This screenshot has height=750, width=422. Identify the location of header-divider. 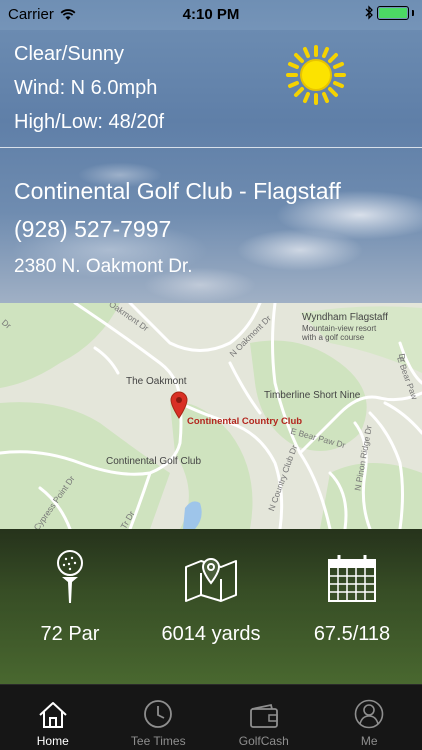
(211, 147).